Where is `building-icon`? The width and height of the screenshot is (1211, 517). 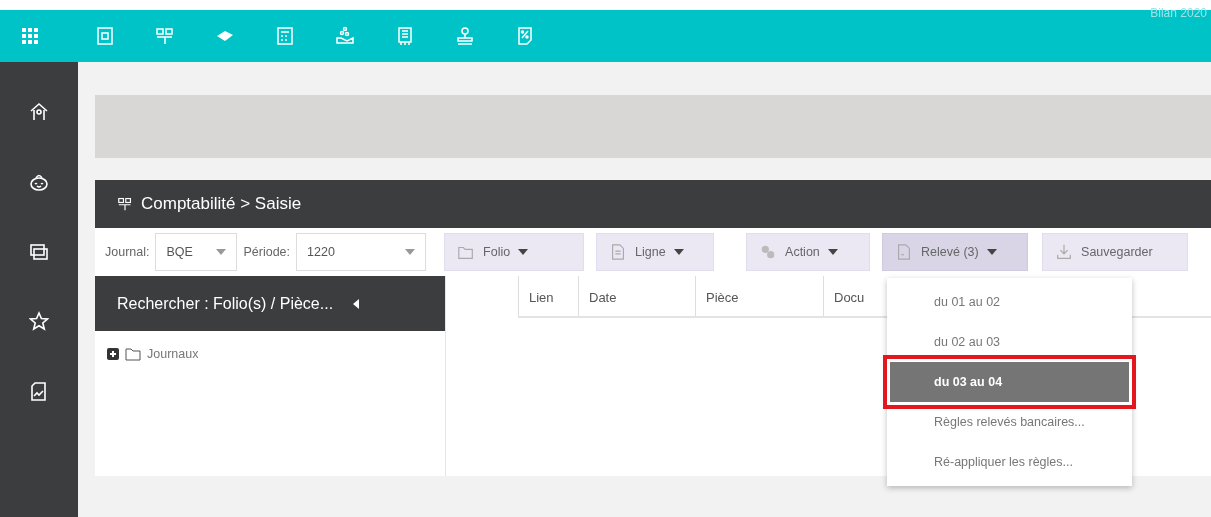 building-icon is located at coordinates (405, 36).